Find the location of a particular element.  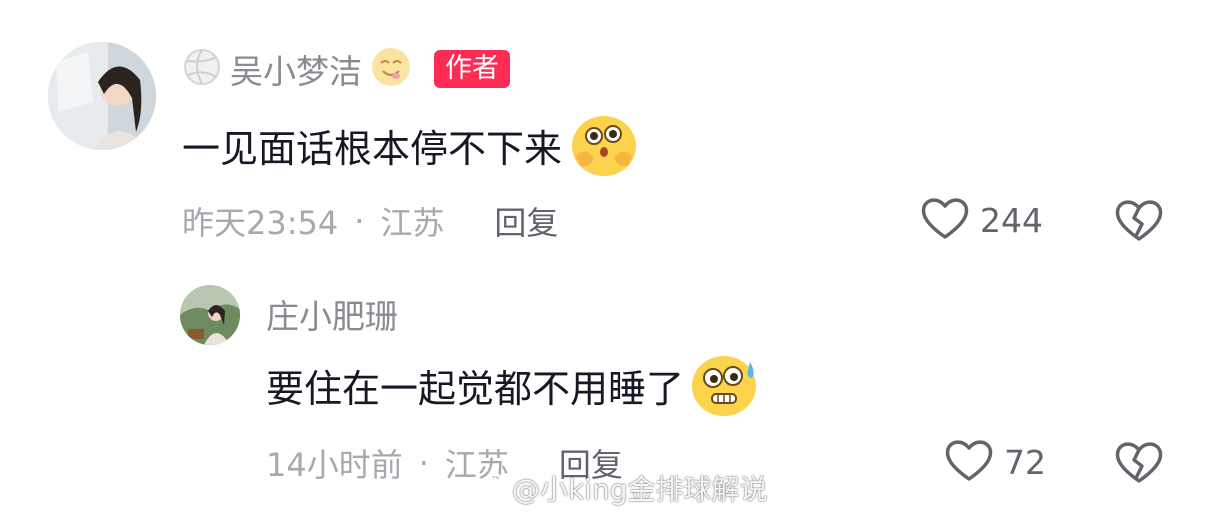

like-button: 72 is located at coordinates (995, 462).